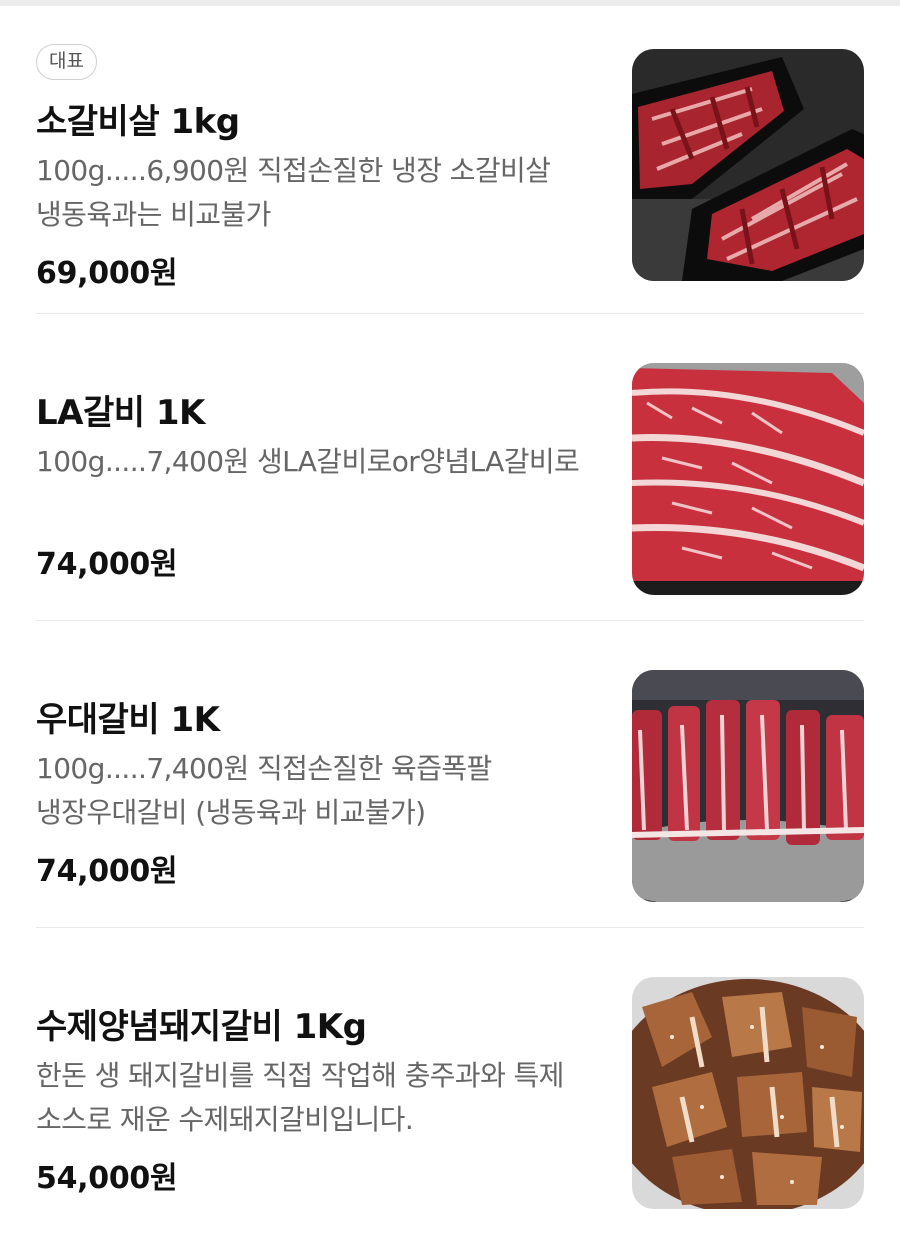 The width and height of the screenshot is (900, 1245). Describe the element at coordinates (293, 192) in the screenshot. I see `menu-item-description: 100g.....6,900원 직접손질한 냉장 소갈비살 냉동육과는 비교불가` at that location.